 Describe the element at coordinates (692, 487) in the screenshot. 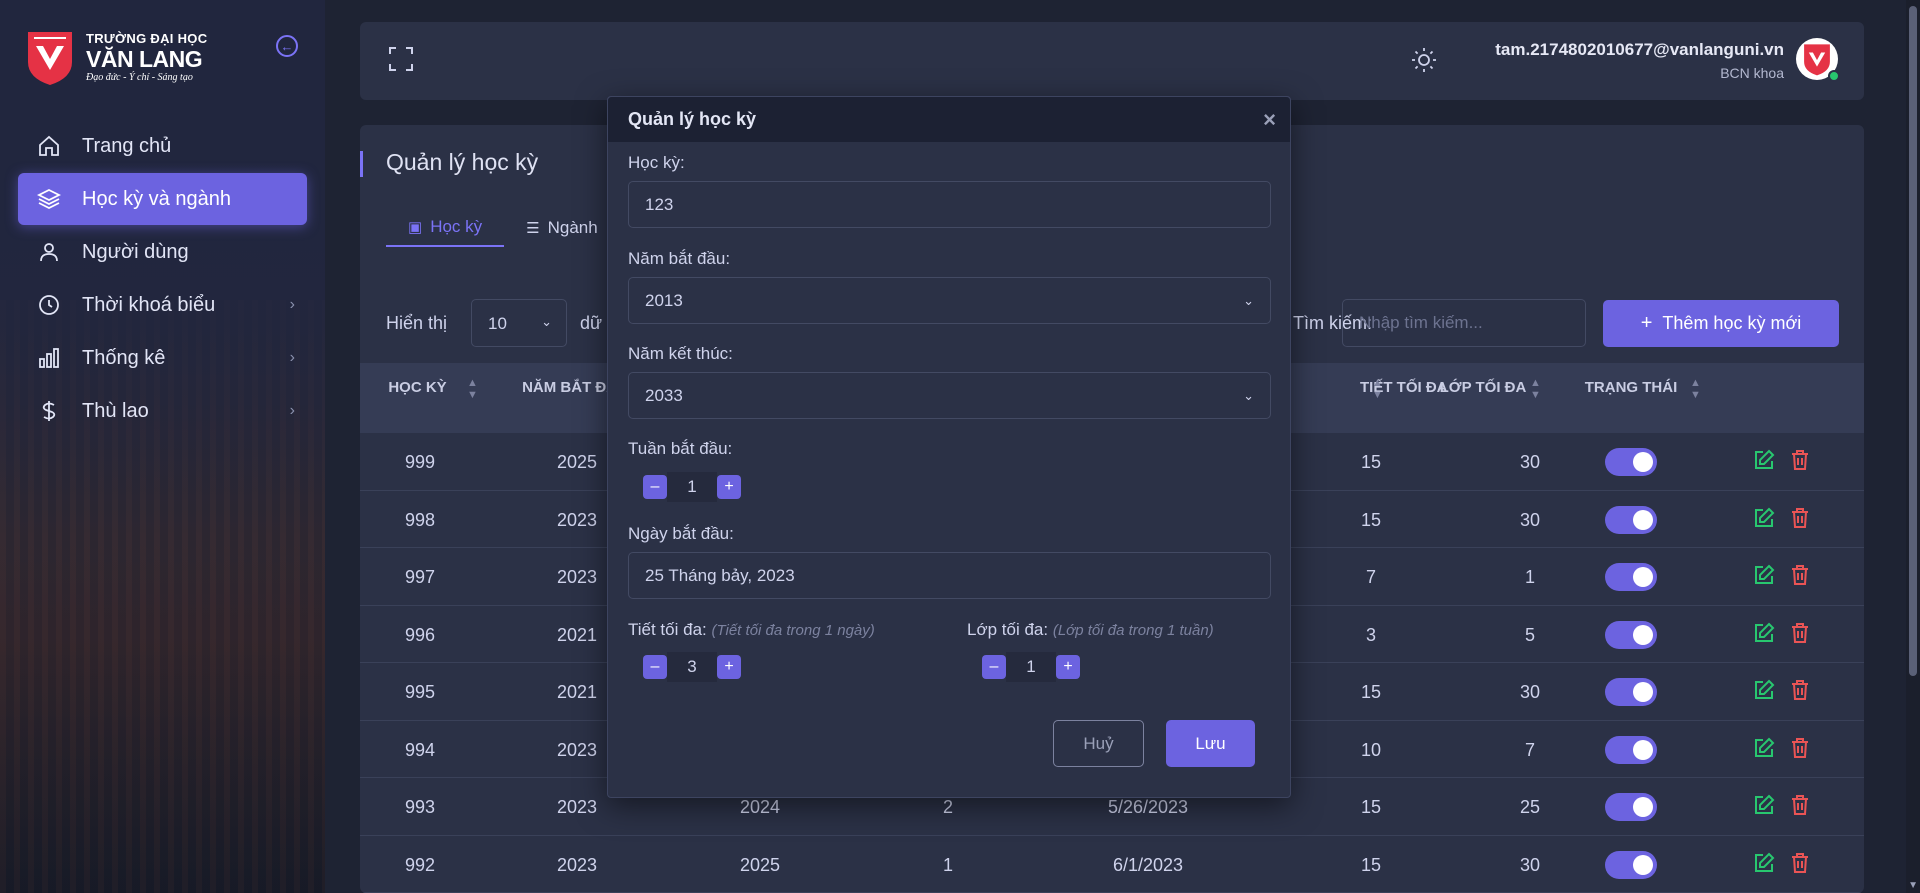

I see `start-week-stepper: – 1 +` at that location.